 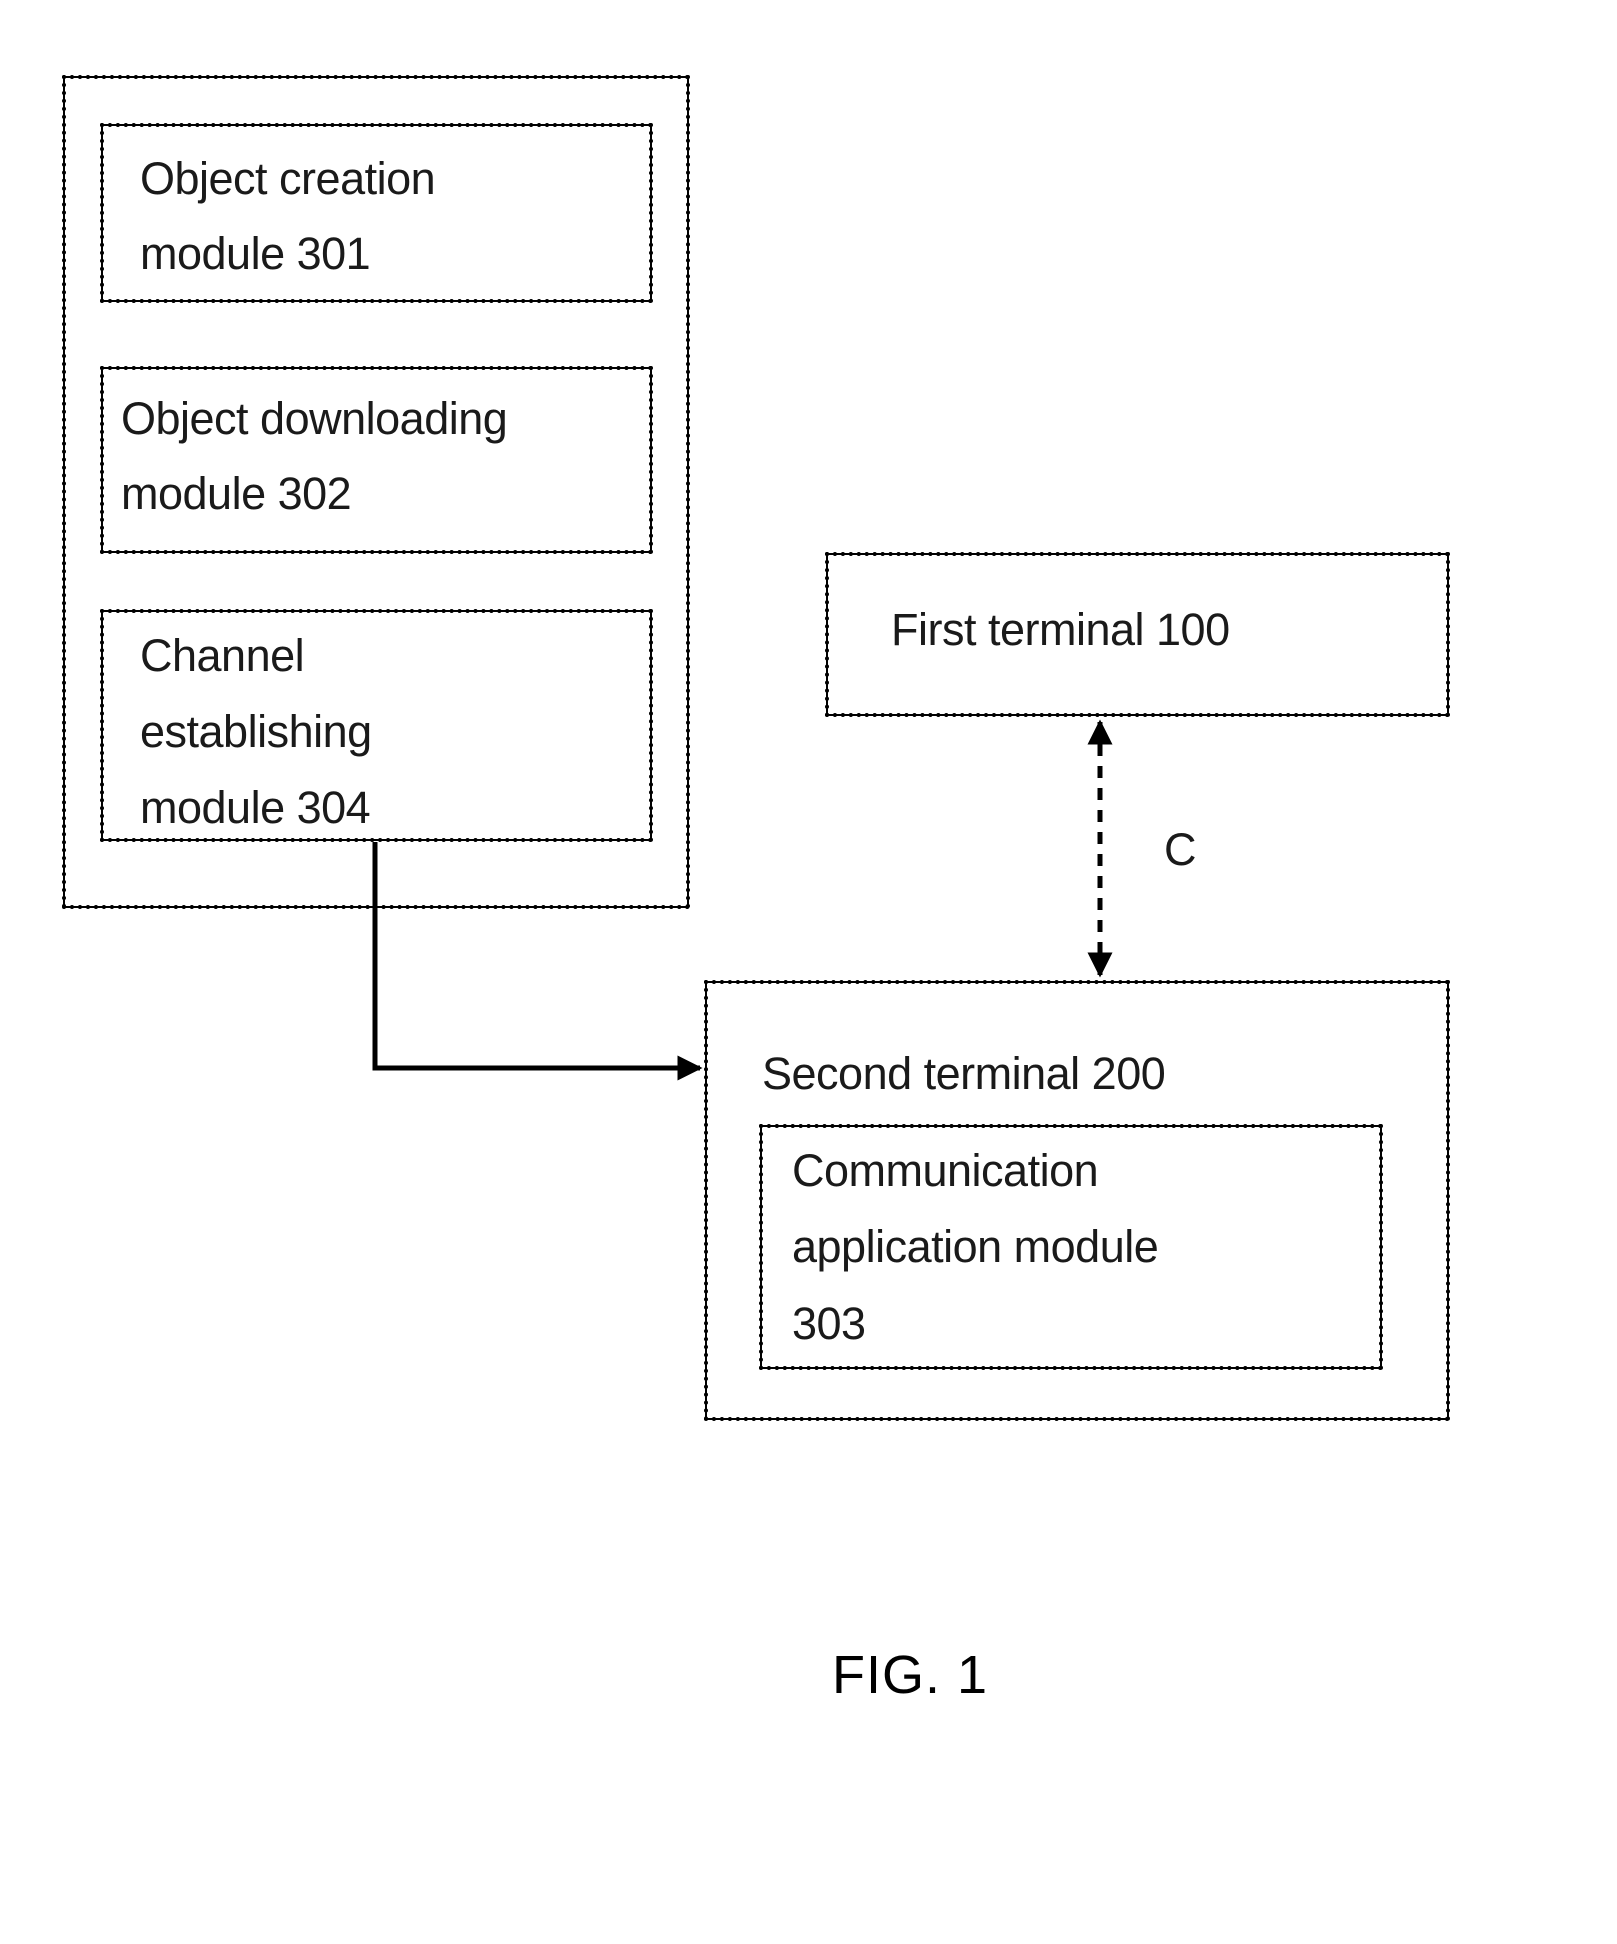 What do you see at coordinates (910, 1675) in the screenshot?
I see `figure-caption: FIG. 1` at bounding box center [910, 1675].